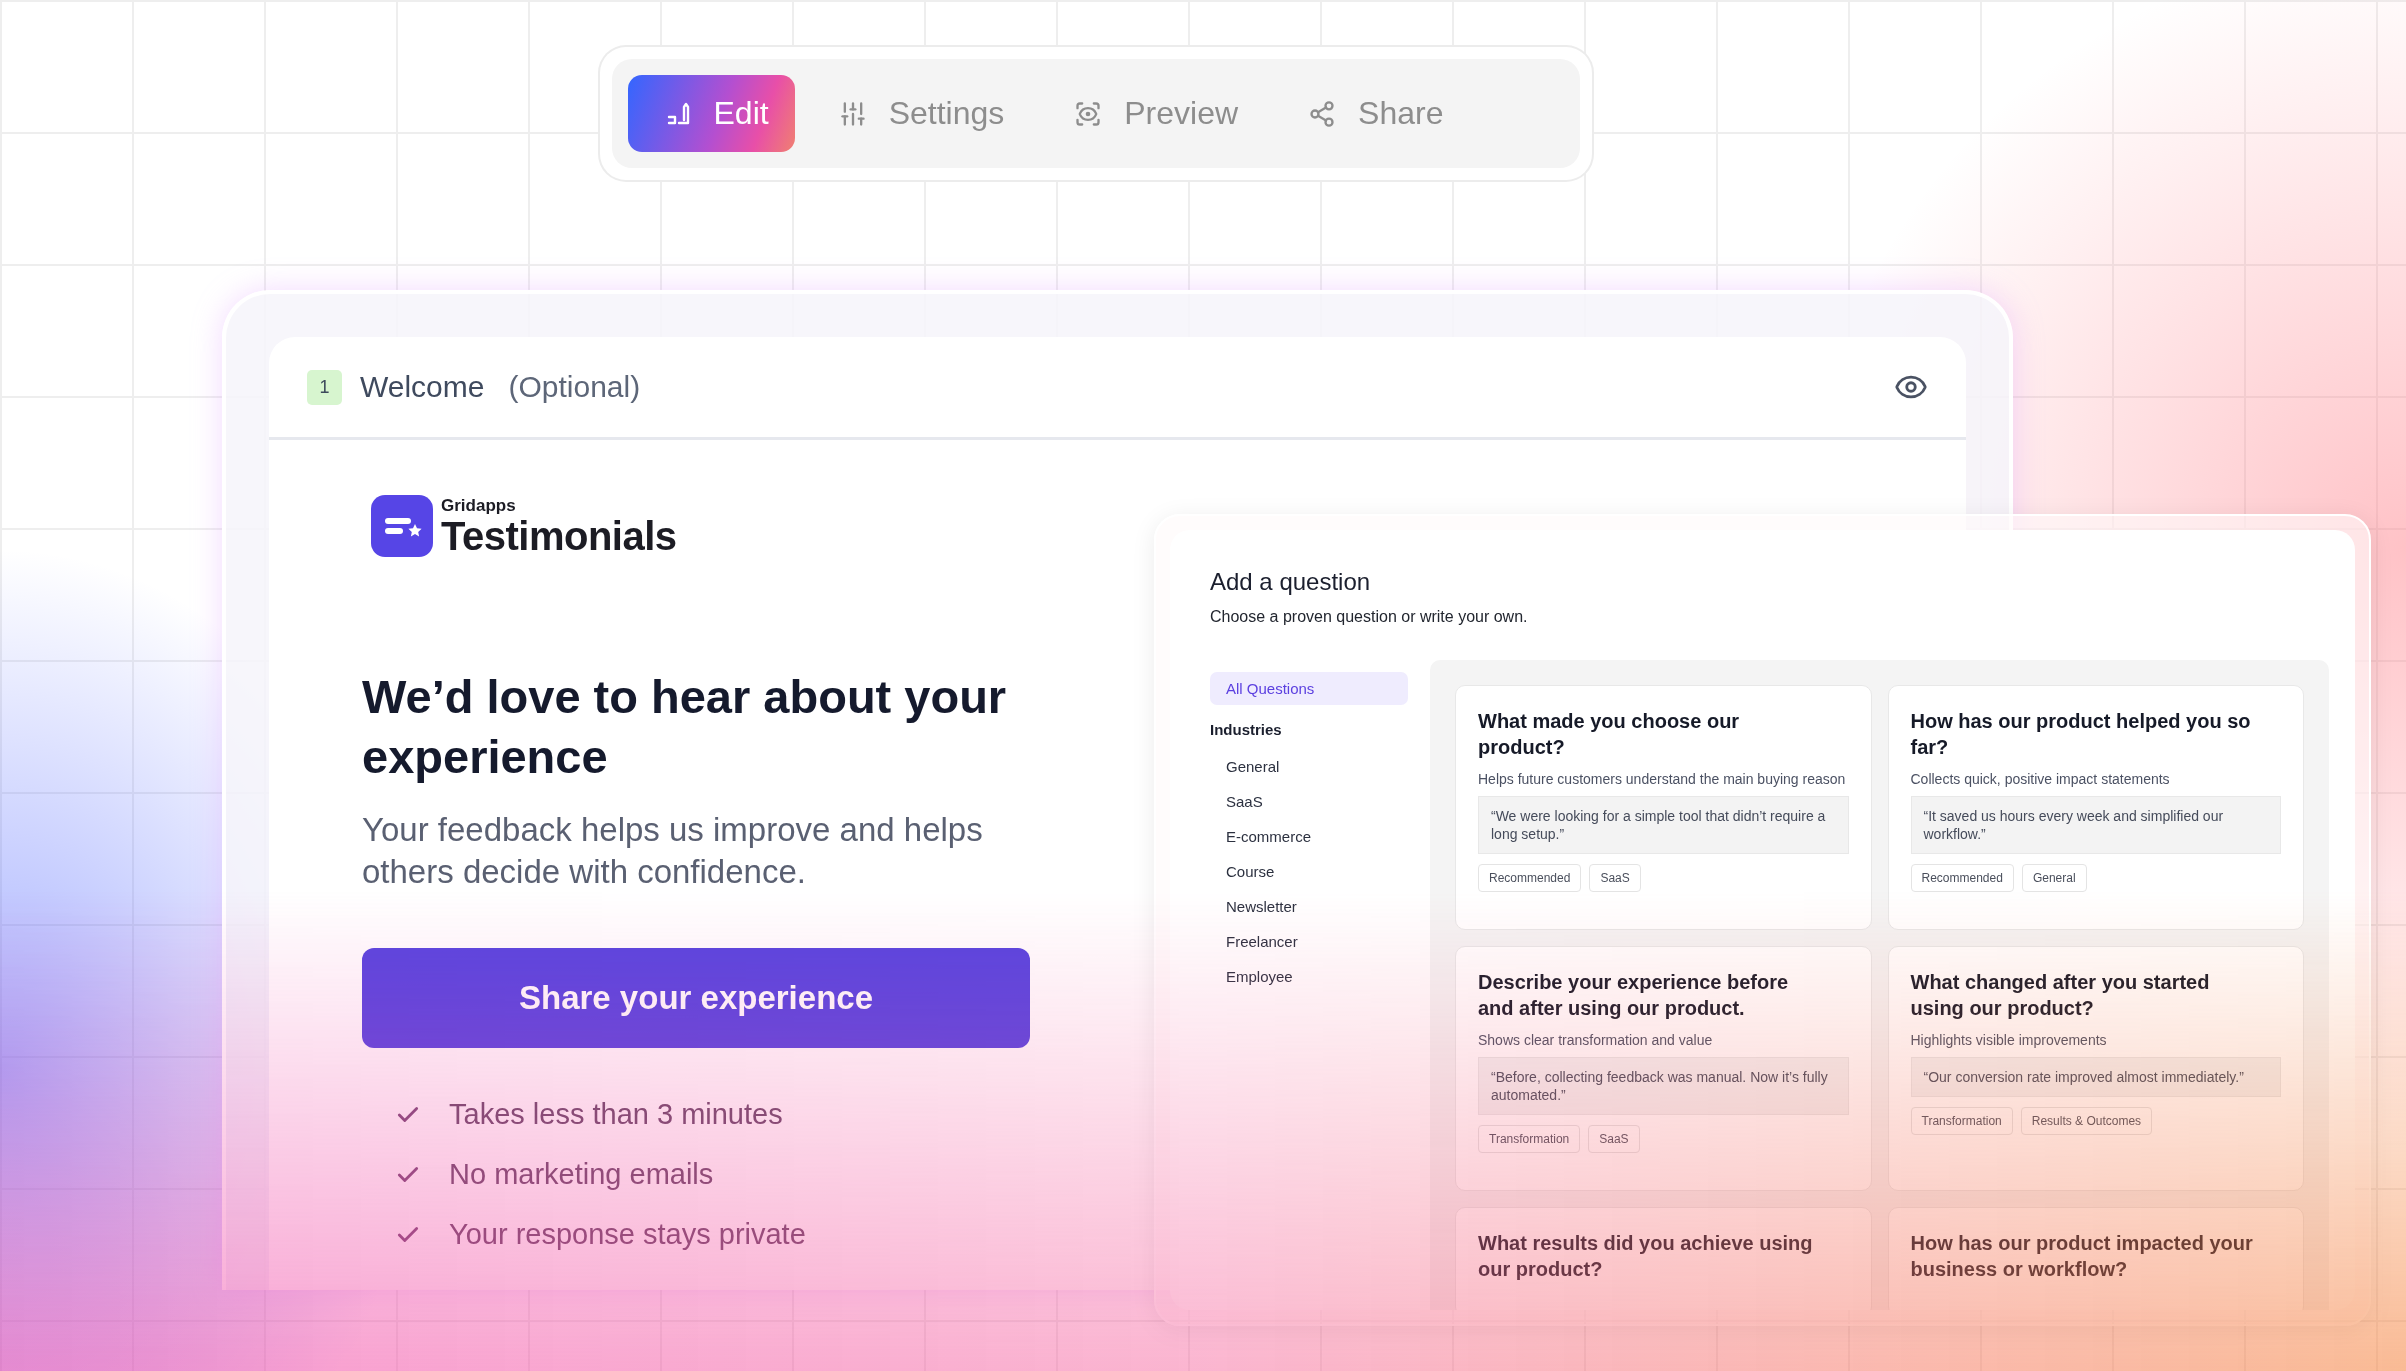 The height and width of the screenshot is (1371, 2406). What do you see at coordinates (422, 387) in the screenshot?
I see `step-title: Welcome` at bounding box center [422, 387].